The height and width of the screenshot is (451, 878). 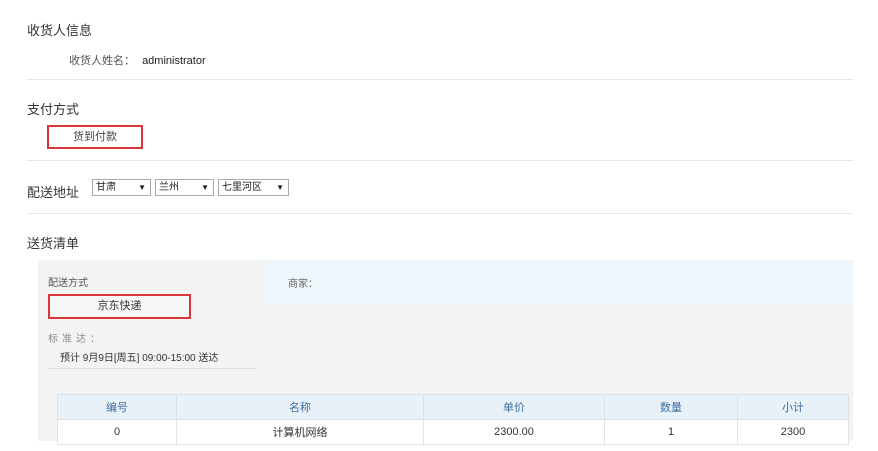 What do you see at coordinates (117, 432) in the screenshot?
I see `cell-id: 0` at bounding box center [117, 432].